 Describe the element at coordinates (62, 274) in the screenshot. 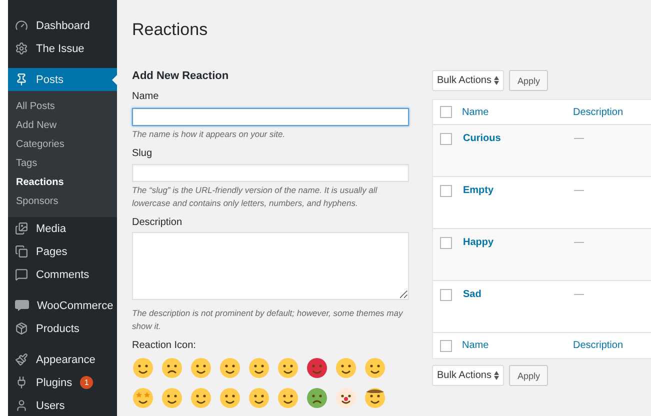

I see `menu-item: Comments` at that location.